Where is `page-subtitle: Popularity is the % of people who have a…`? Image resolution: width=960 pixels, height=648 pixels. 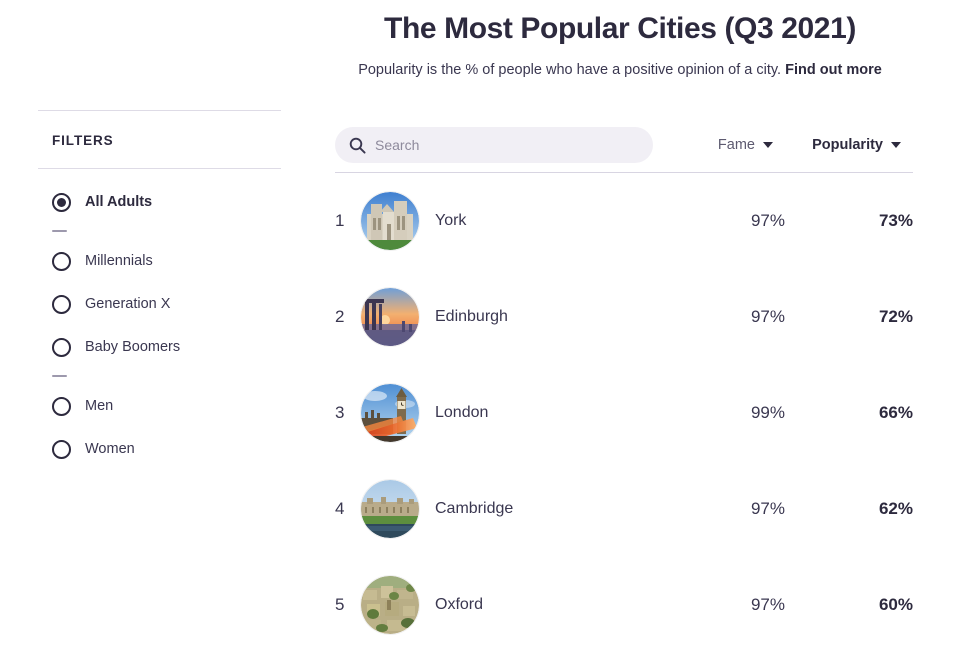 page-subtitle: Popularity is the % of people who have a… is located at coordinates (620, 70).